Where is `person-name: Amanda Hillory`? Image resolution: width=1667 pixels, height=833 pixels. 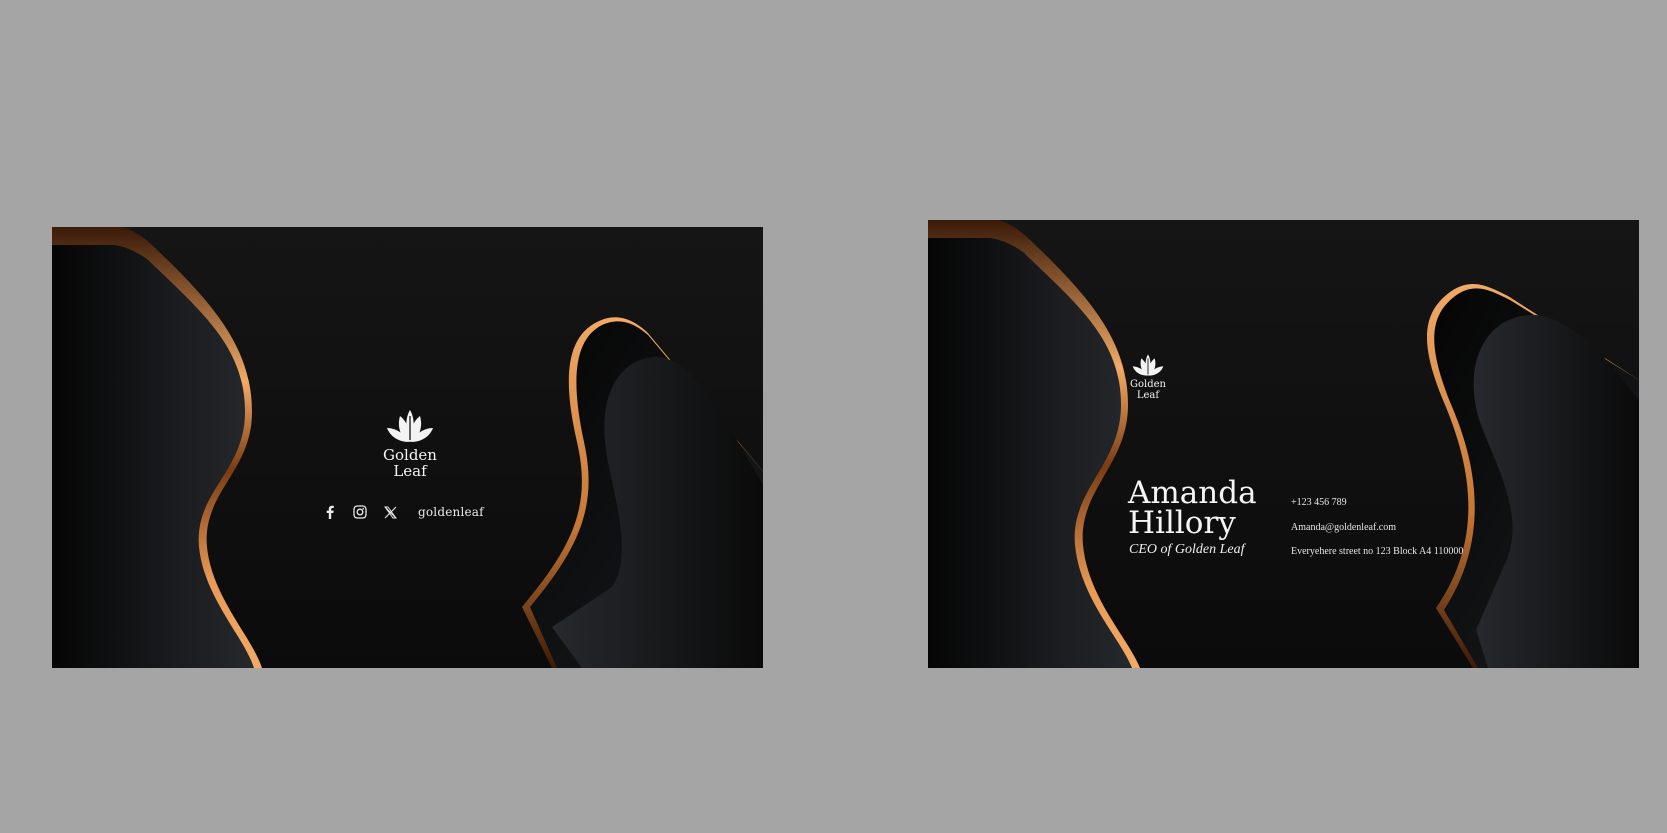
person-name: Amanda Hillory is located at coordinates (1192, 508).